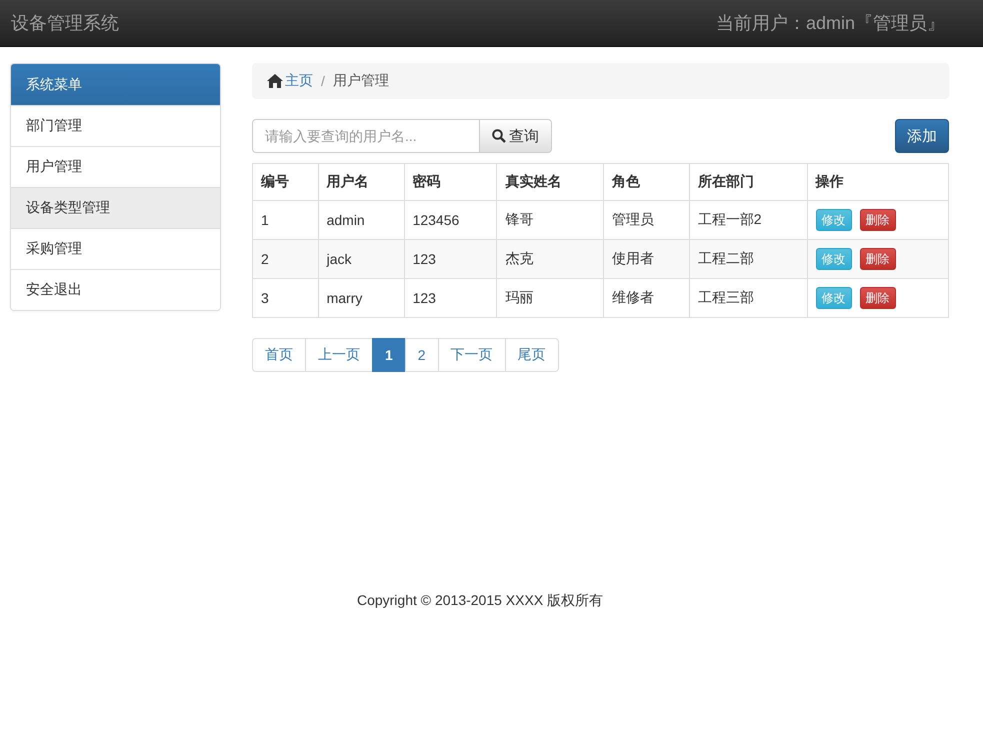 This screenshot has width=983, height=734. I want to click on home-icon, so click(275, 81).